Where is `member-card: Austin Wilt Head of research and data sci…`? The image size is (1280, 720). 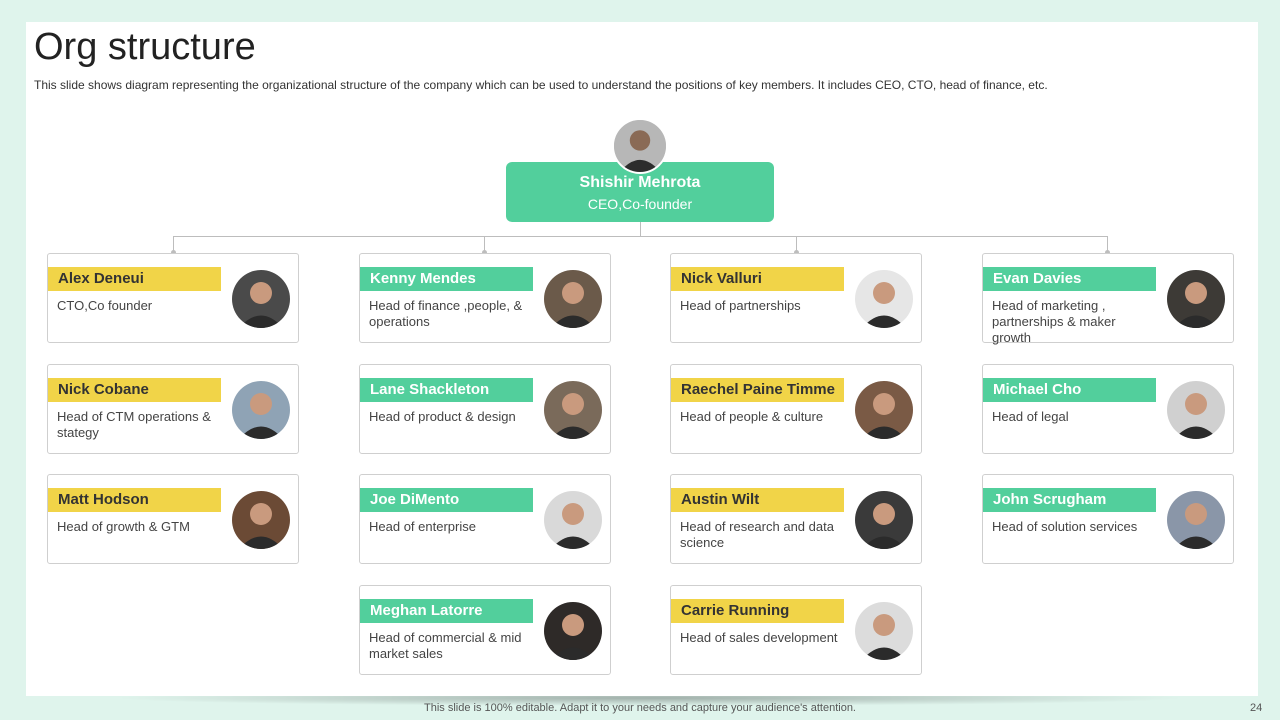 member-card: Austin Wilt Head of research and data sci… is located at coordinates (796, 519).